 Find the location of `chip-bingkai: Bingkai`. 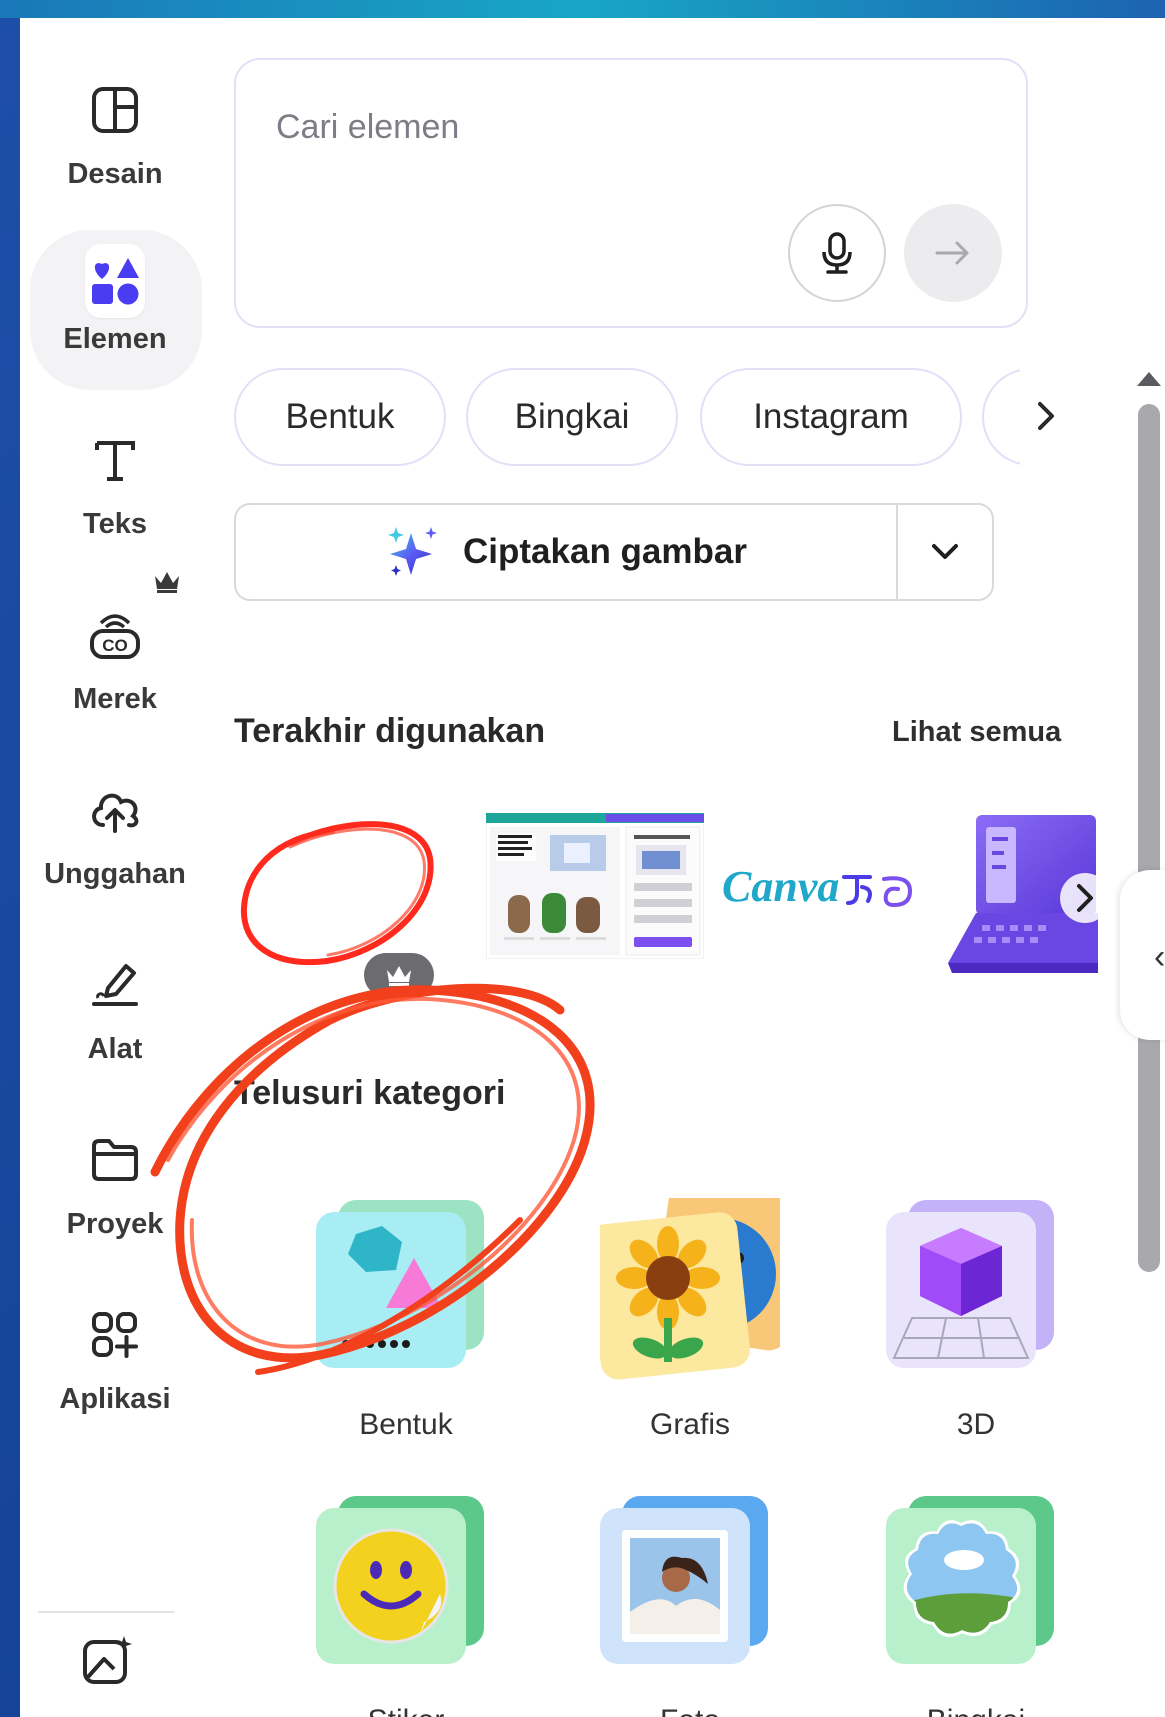

chip-bingkai: Bingkai is located at coordinates (572, 417).